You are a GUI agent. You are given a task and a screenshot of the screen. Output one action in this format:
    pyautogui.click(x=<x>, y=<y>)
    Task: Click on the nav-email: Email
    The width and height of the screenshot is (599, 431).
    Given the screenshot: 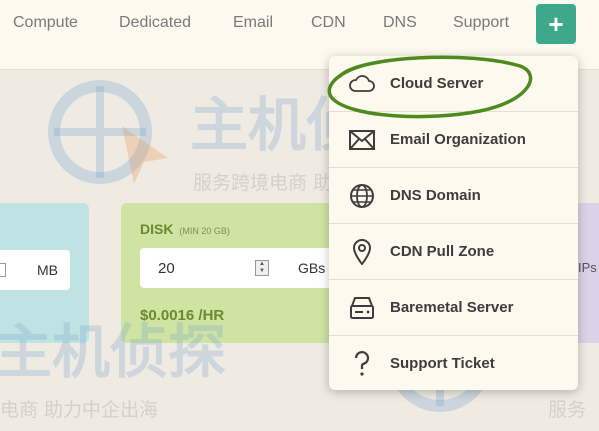 What is the action you would take?
    pyautogui.click(x=253, y=23)
    